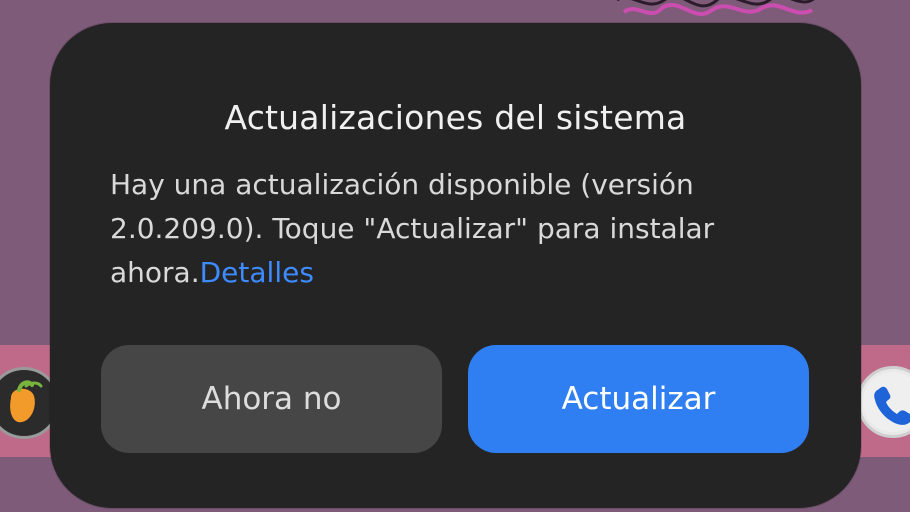 The image size is (910, 512). What do you see at coordinates (27, 403) in the screenshot?
I see `fruit-logo-icon` at bounding box center [27, 403].